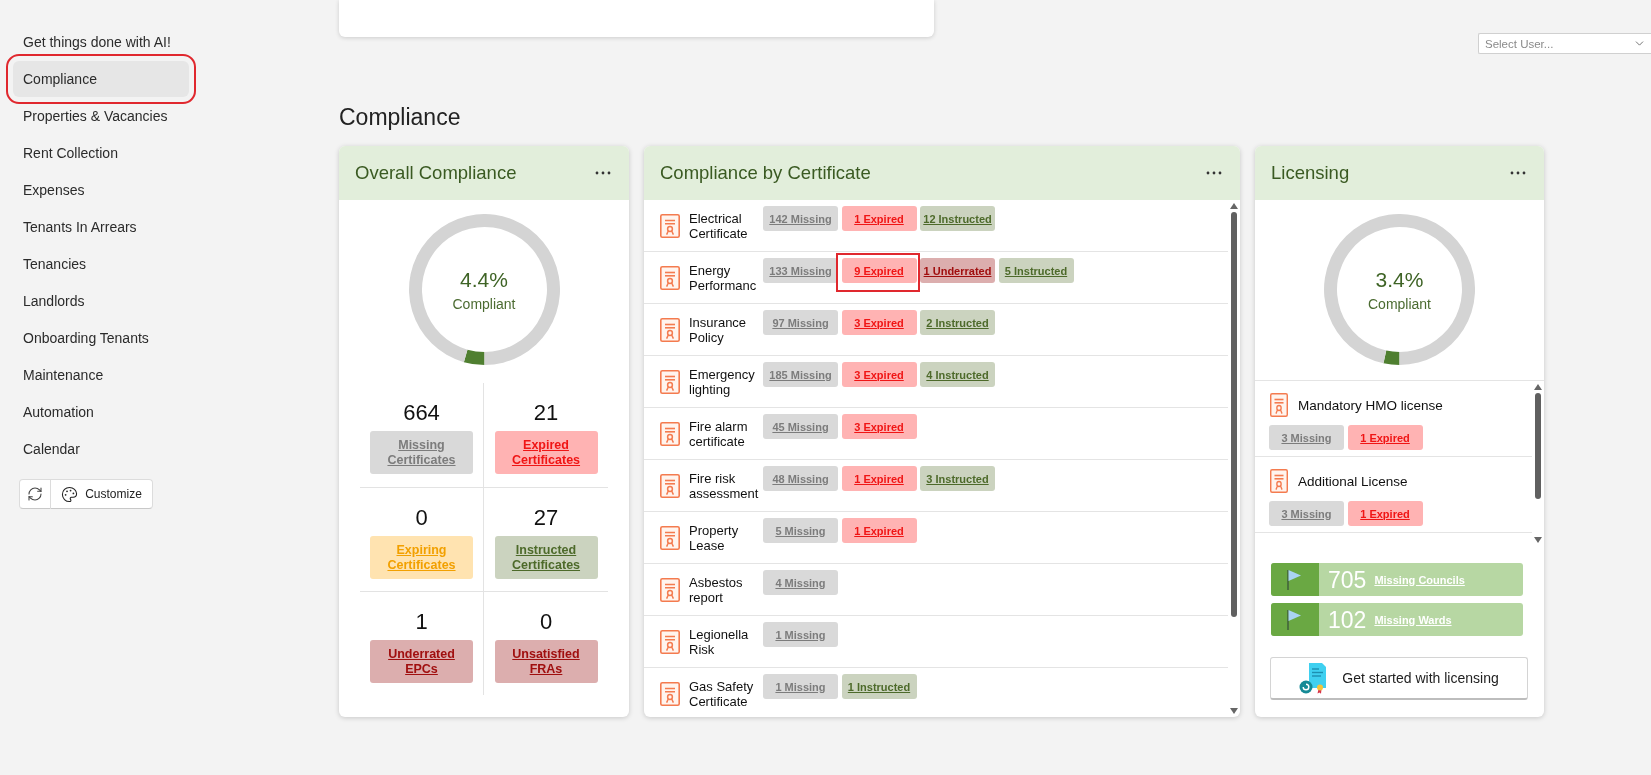 The width and height of the screenshot is (1651, 775). What do you see at coordinates (1419, 579) in the screenshot?
I see `summary-link: Missing Councils` at bounding box center [1419, 579].